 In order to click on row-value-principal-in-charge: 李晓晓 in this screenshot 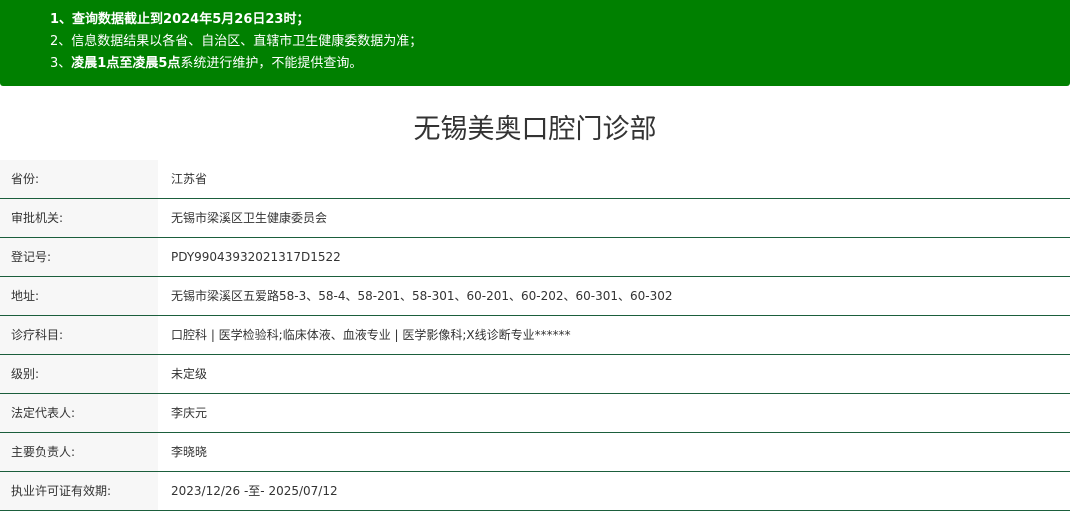, I will do `click(189, 452)`.